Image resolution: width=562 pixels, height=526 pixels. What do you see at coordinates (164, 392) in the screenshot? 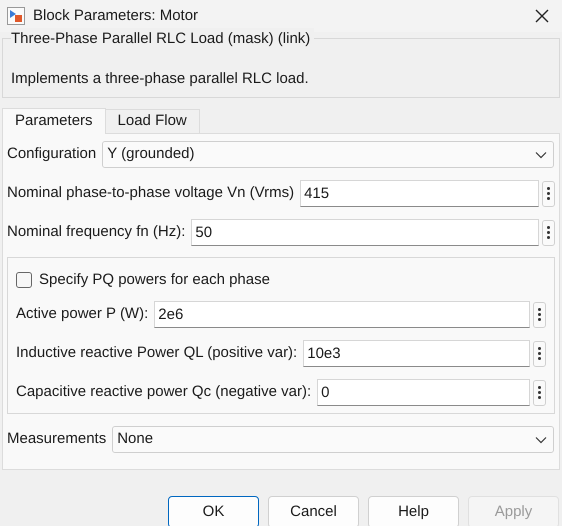
I see `field-label: Capacitive reactive power Qc (negative var):` at bounding box center [164, 392].